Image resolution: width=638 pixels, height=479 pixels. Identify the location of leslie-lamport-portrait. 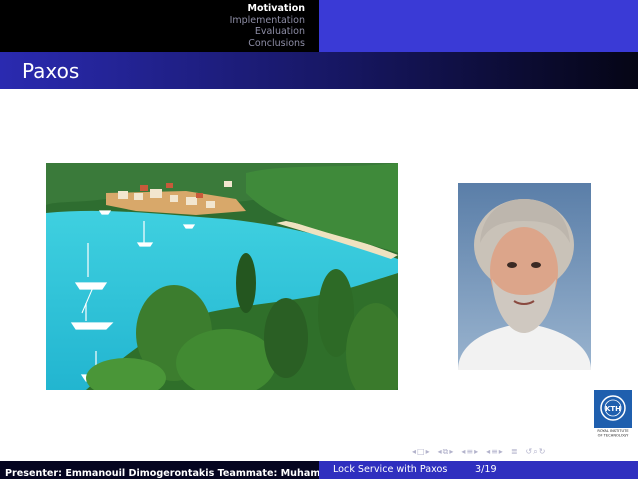
(524, 276).